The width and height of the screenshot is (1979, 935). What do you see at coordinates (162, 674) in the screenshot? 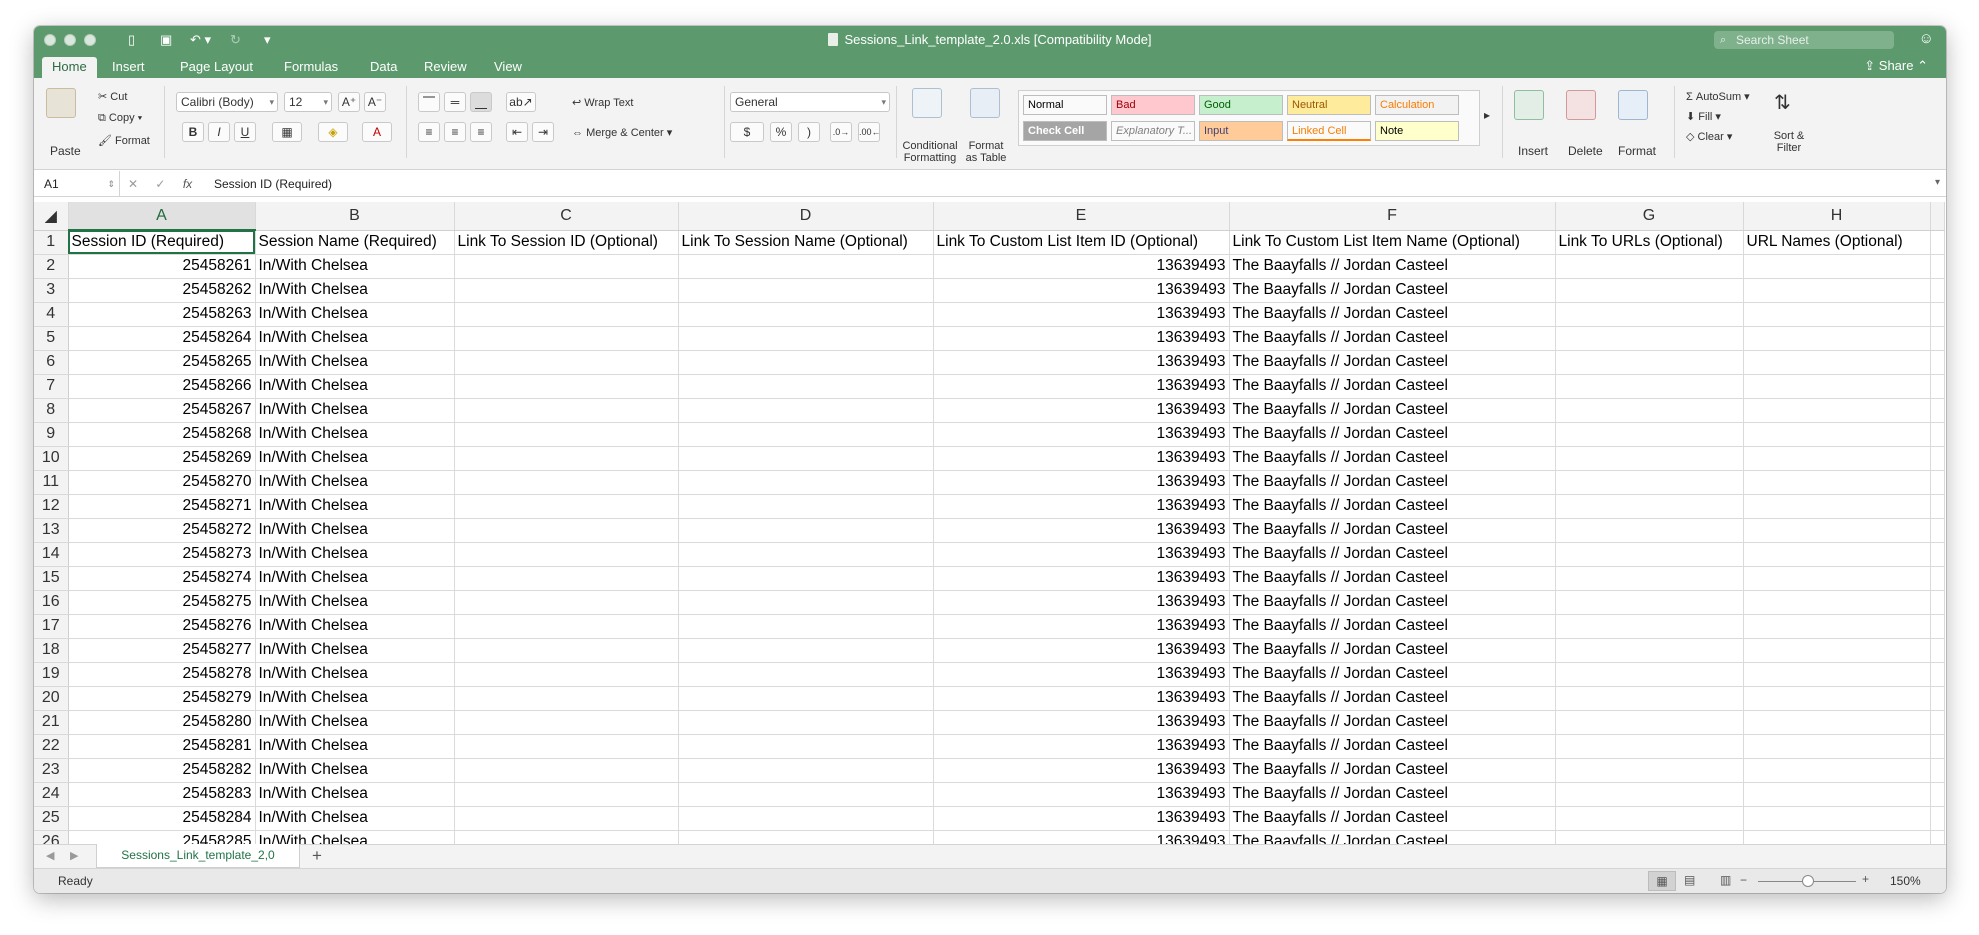
I see `cell-session-id: 25458278` at bounding box center [162, 674].